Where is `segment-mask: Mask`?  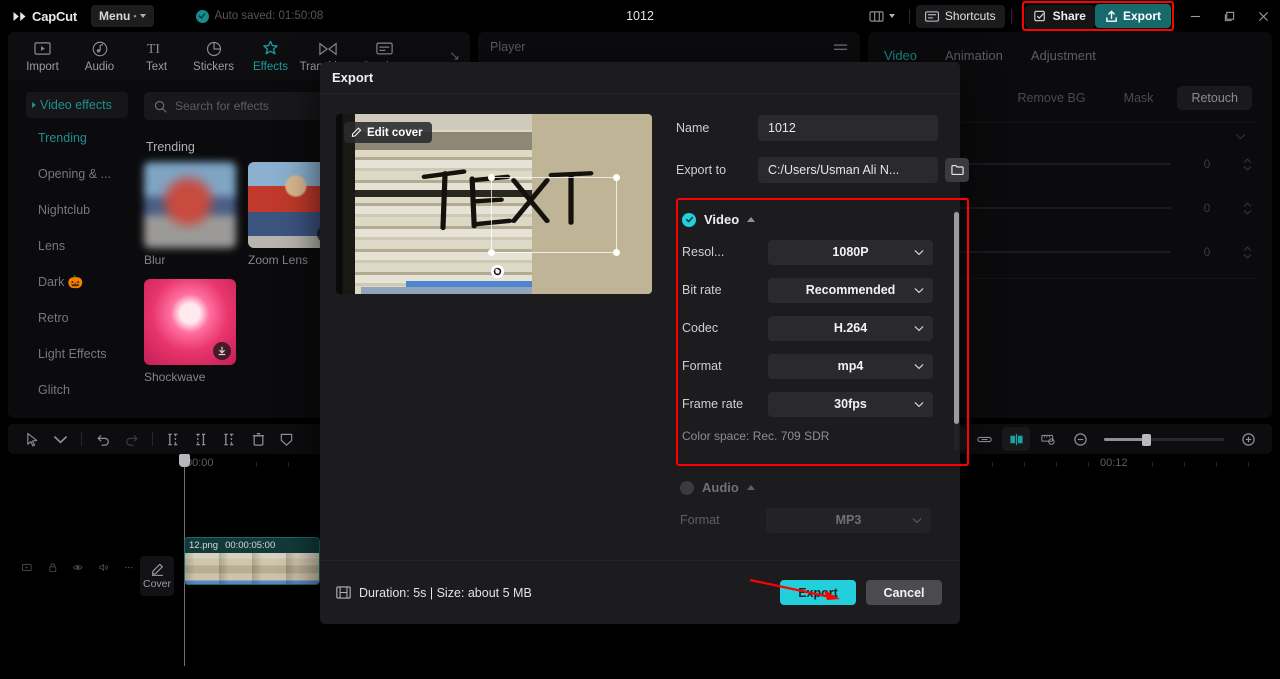
segment-mask: Mask is located at coordinates (1139, 98).